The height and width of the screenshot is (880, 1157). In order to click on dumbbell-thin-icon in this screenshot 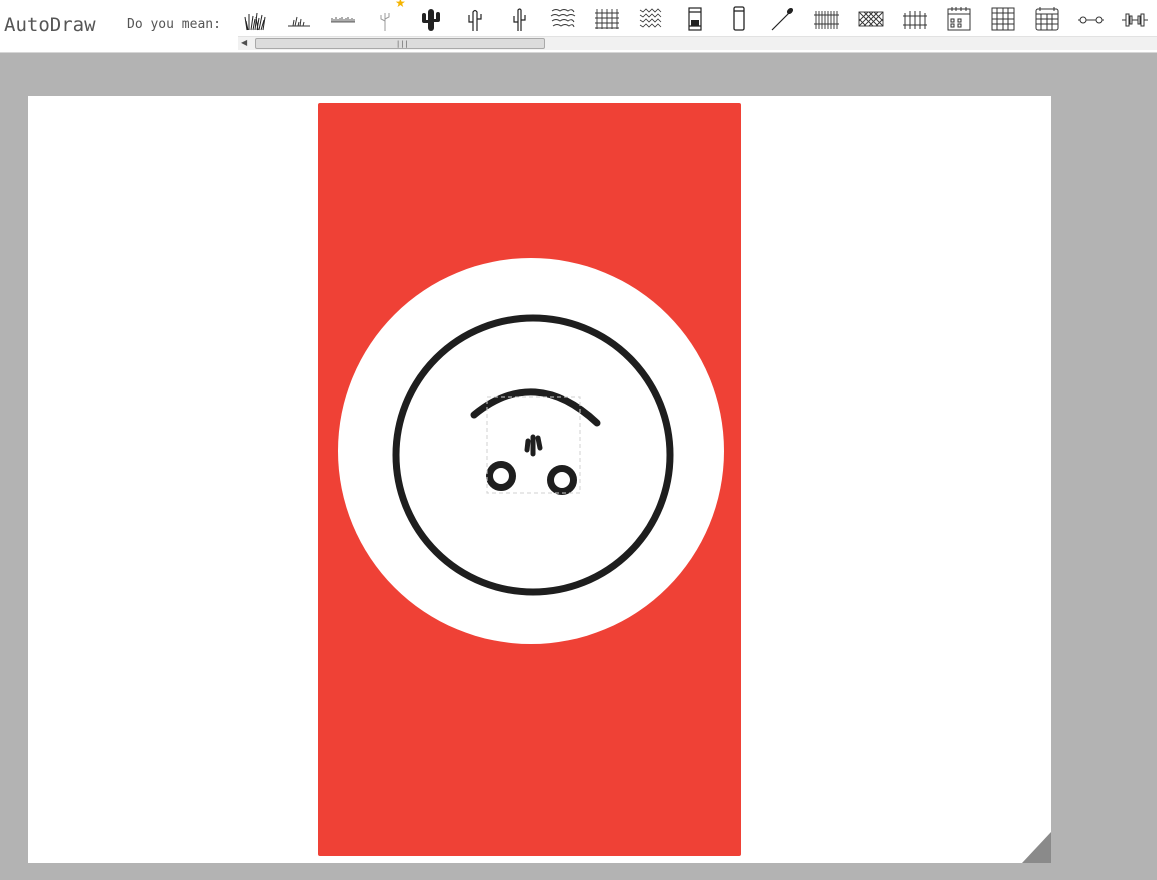, I will do `click(1091, 20)`.